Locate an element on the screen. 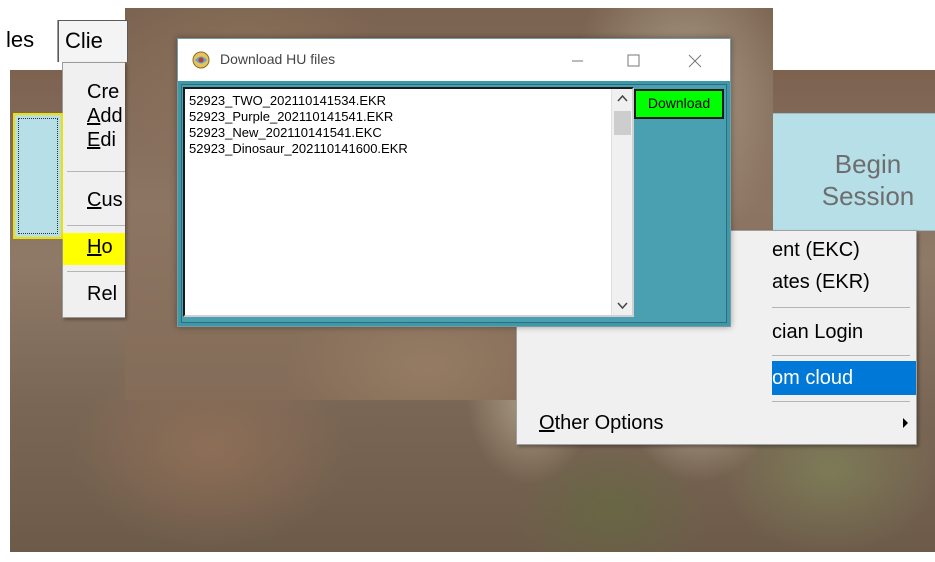 The width and height of the screenshot is (935, 562). submenu-arrow-icon is located at coordinates (905, 423).